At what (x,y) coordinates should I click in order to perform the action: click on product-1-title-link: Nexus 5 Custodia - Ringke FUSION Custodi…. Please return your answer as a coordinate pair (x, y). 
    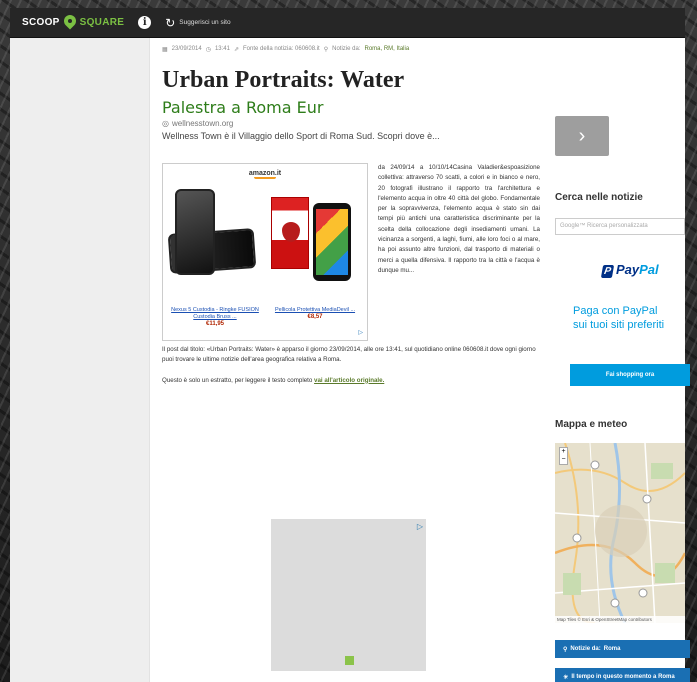
    Looking at the image, I should click on (215, 314).